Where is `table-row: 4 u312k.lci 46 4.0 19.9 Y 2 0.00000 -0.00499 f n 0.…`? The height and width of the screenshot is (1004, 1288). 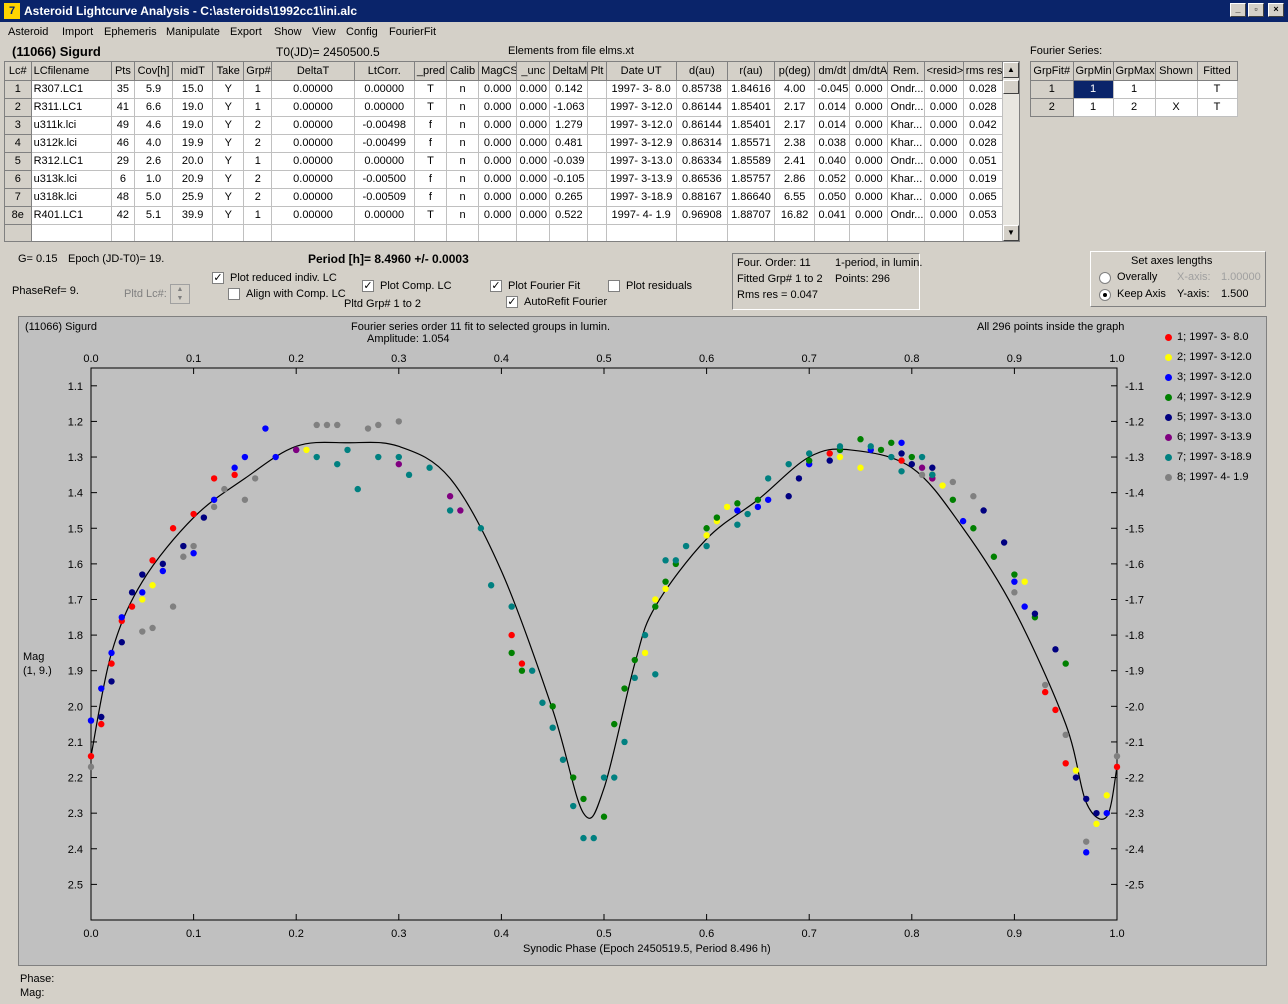
table-row: 4 u312k.lci 46 4.0 19.9 Y 2 0.00000 -0.00499 f n 0.… is located at coordinates (504, 143).